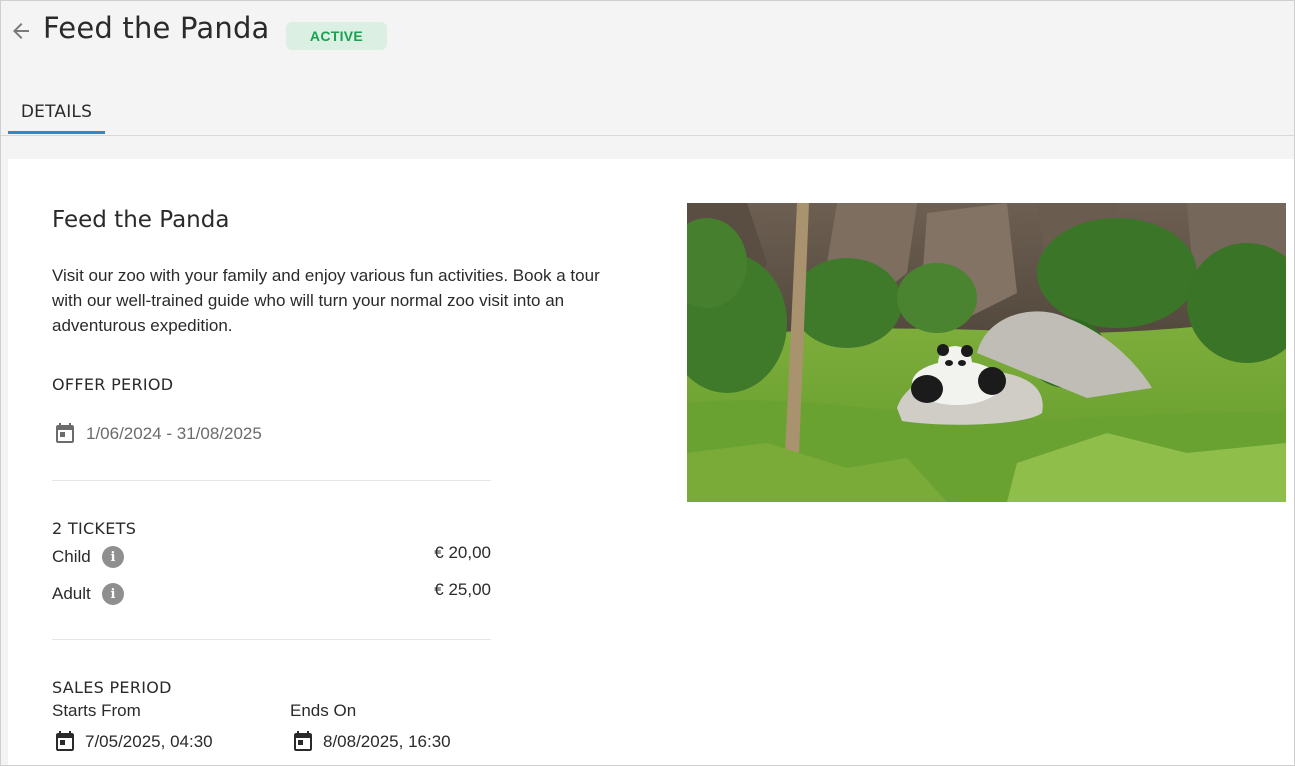 The image size is (1295, 766). Describe the element at coordinates (113, 384) in the screenshot. I see `offer-period-heading: OFFER PERIOD` at that location.